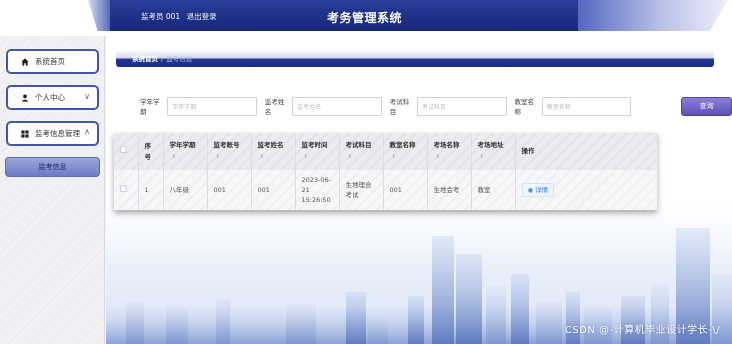  Describe the element at coordinates (449, 190) in the screenshot. I see `cell-exam-room: 生地会考` at that location.